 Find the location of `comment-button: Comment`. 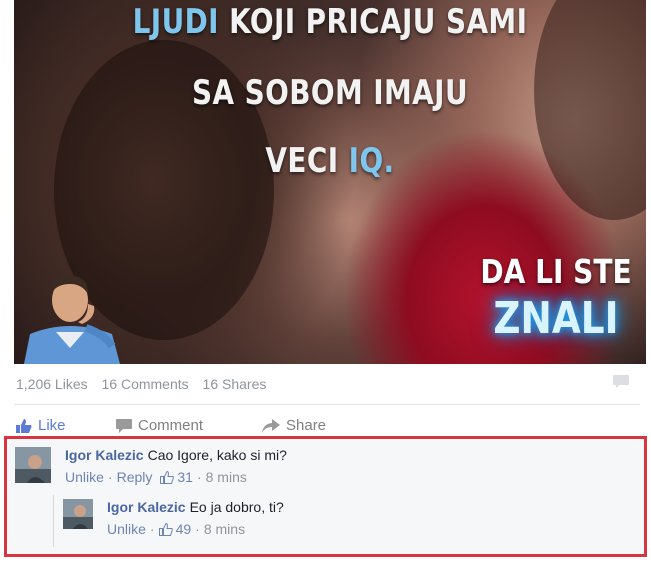

comment-button: Comment is located at coordinates (159, 425).